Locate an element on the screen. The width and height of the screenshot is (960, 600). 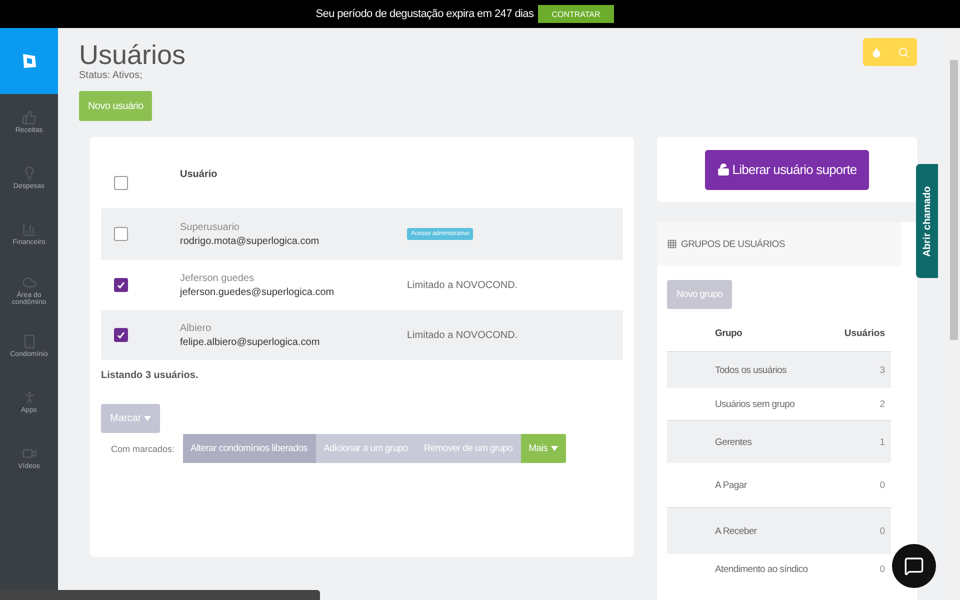
bulk-label: Com marcados: is located at coordinates (143, 449).